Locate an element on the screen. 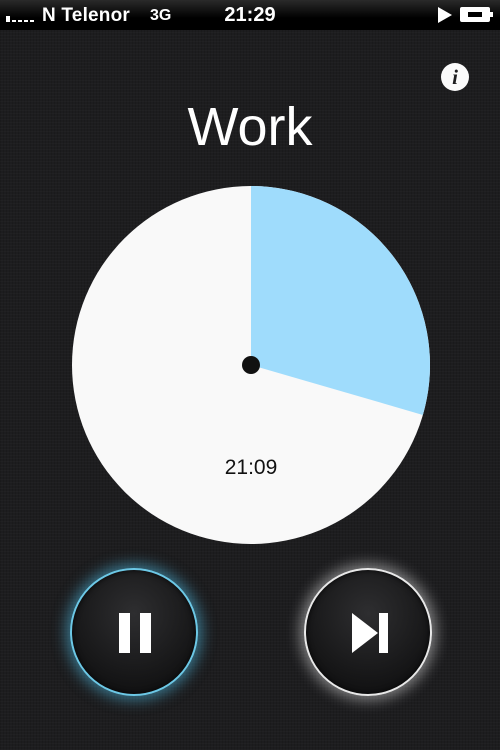 The height and width of the screenshot is (750, 500). skip-forward-icon is located at coordinates (371, 633).